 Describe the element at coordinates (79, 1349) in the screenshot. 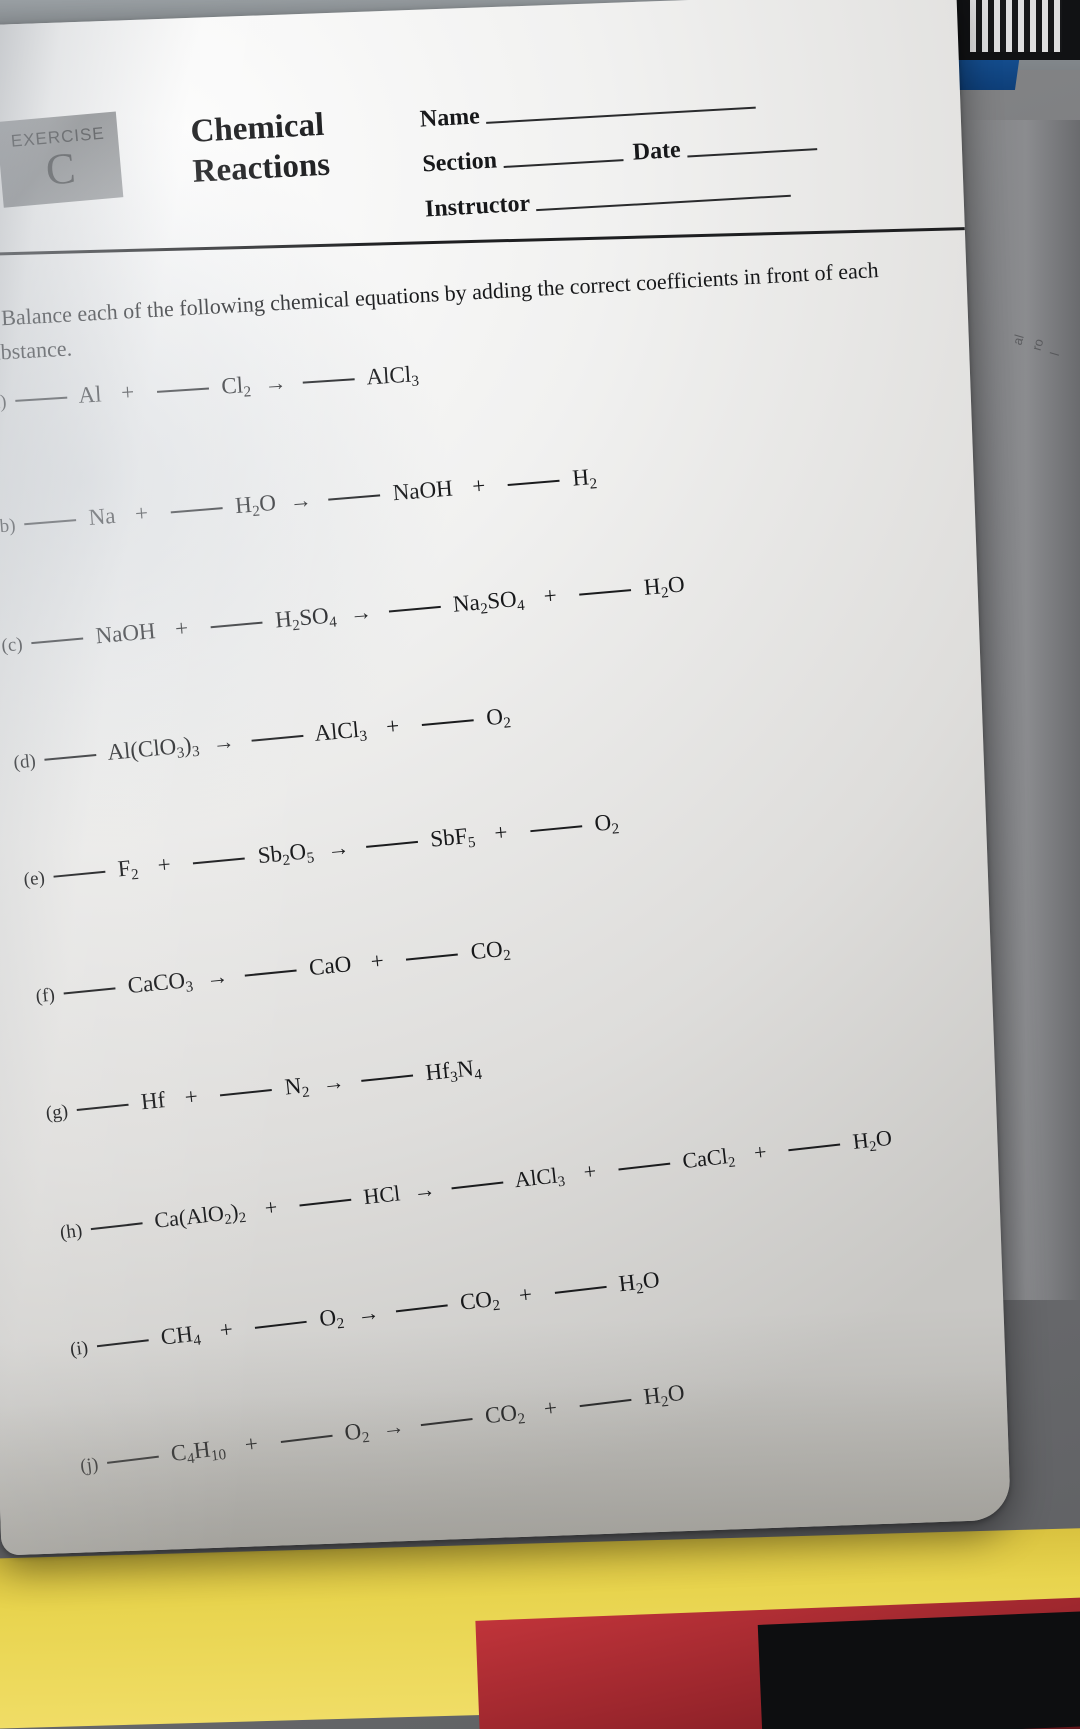

I see `equation-tag-i: (i)` at that location.